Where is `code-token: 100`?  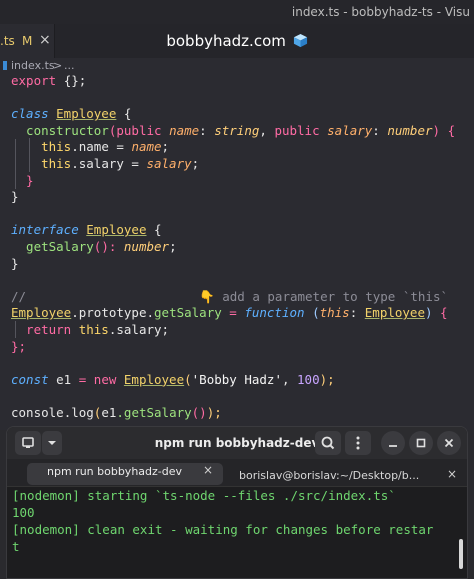
code-token: 100 is located at coordinates (308, 379).